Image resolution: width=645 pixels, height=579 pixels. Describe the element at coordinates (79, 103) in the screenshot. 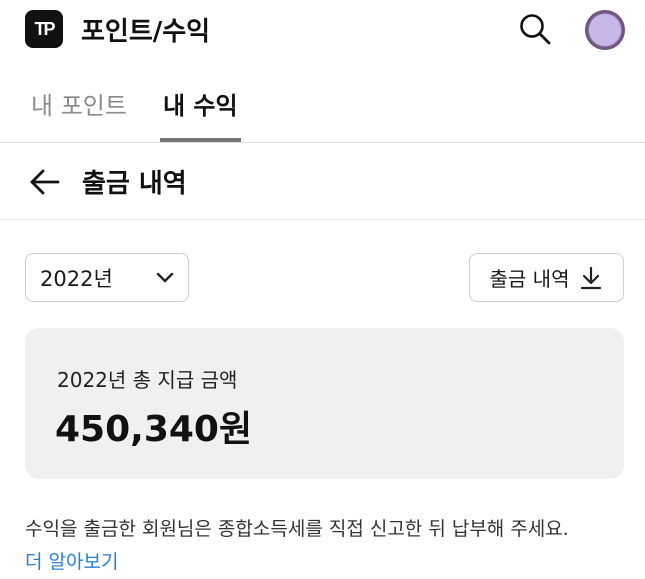

I see `tab-my-points: 내 포인트` at that location.